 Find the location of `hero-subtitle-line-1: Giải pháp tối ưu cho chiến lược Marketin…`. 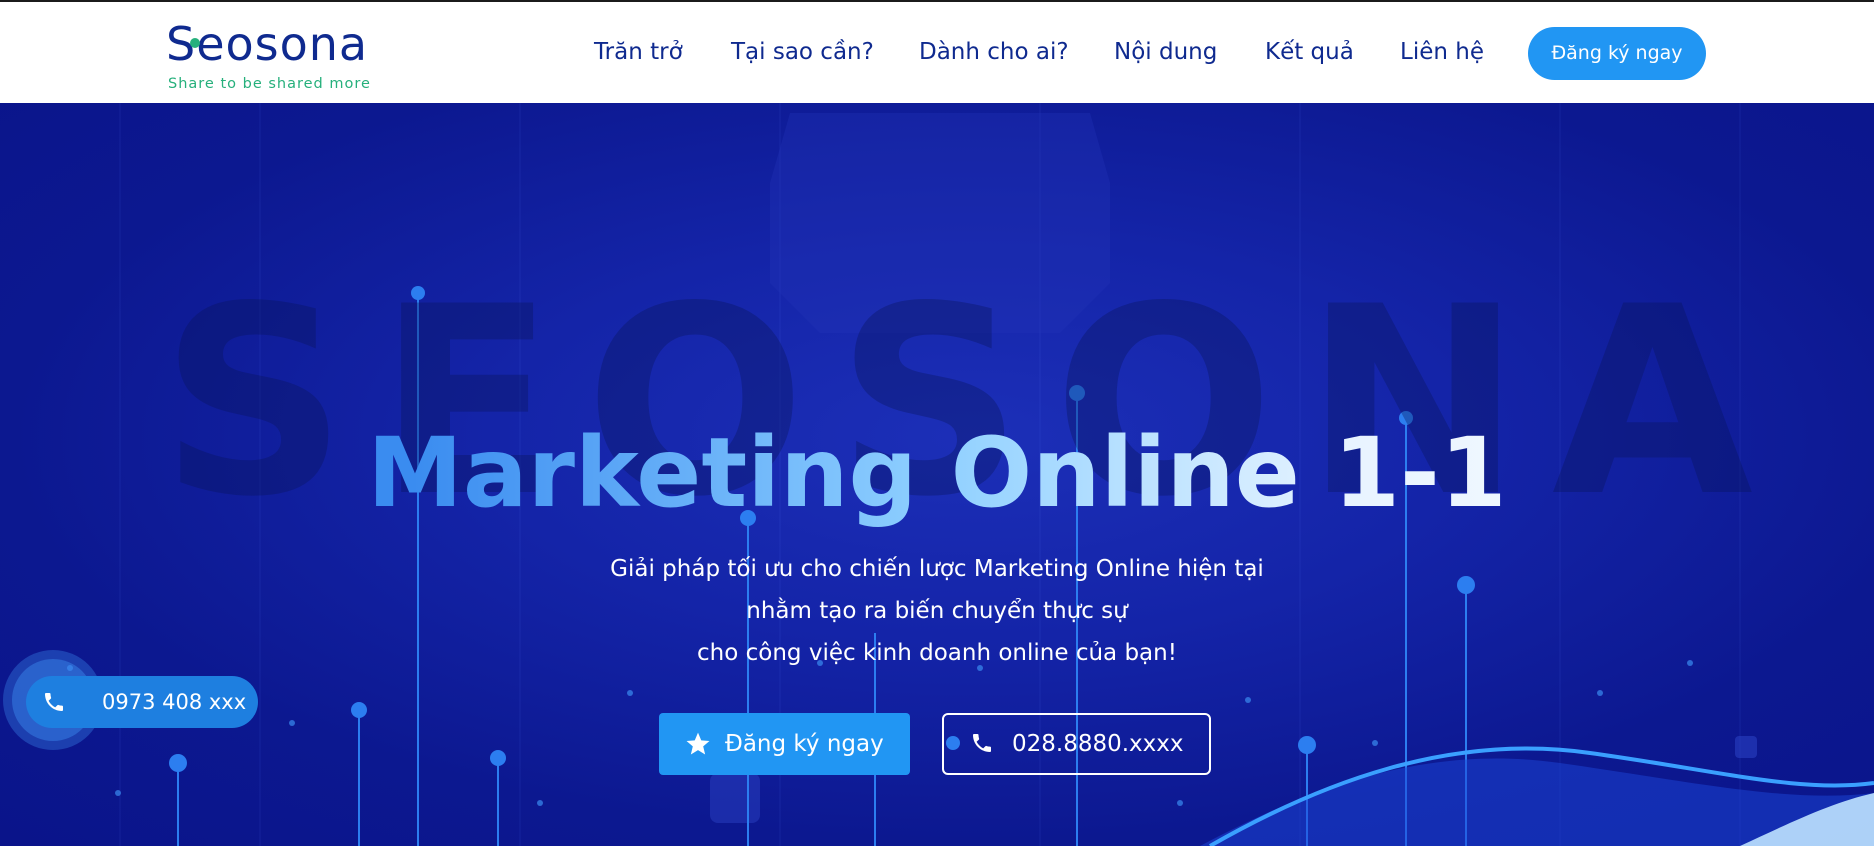

hero-subtitle-line-1: Giải pháp tối ưu cho chiến lược Marketin… is located at coordinates (937, 569).